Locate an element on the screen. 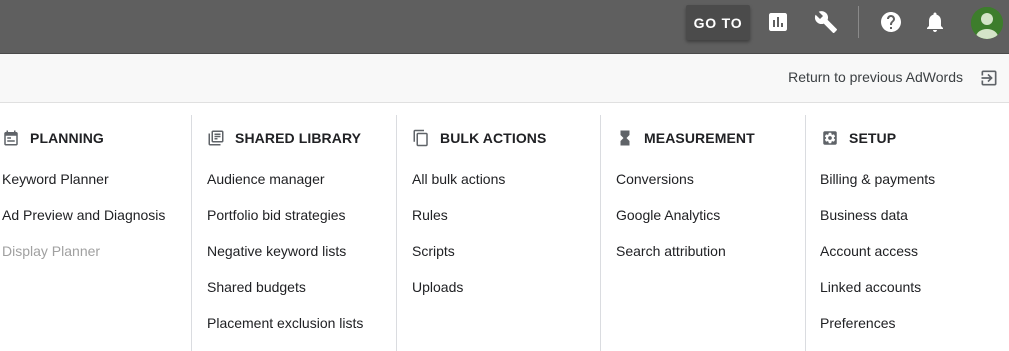  menu-item-account-access: Account access is located at coordinates (877, 261).